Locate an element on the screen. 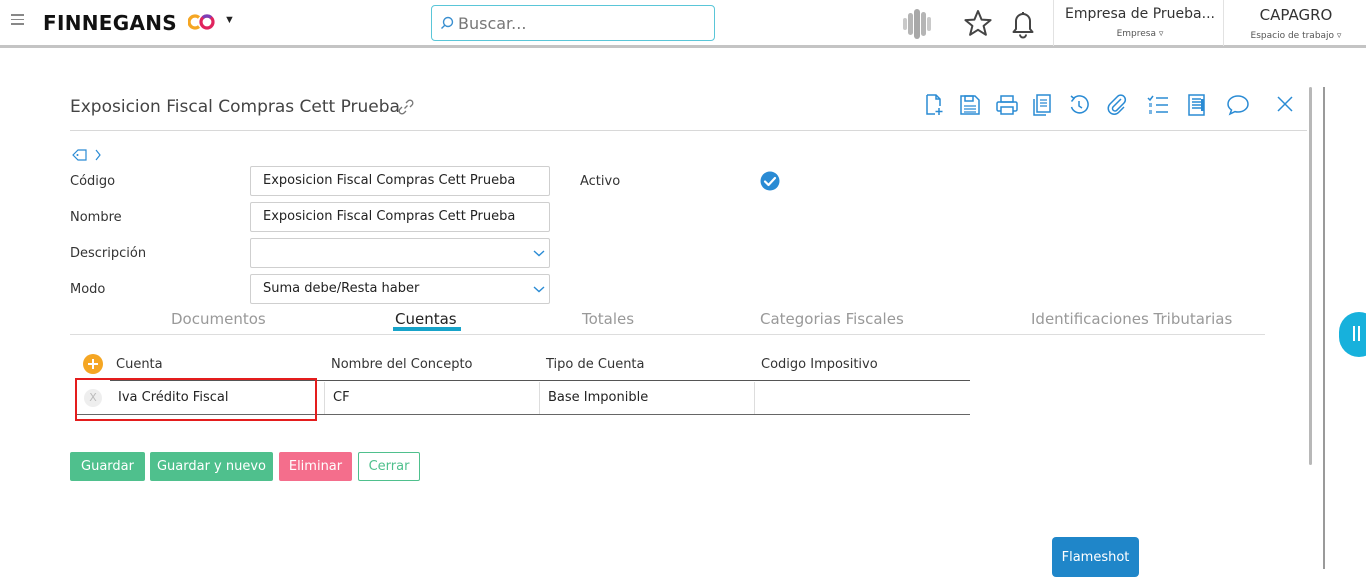 The image size is (1366, 577). page-title: Exposicion Fiscal Compras Cett Prueba is located at coordinates (235, 107).